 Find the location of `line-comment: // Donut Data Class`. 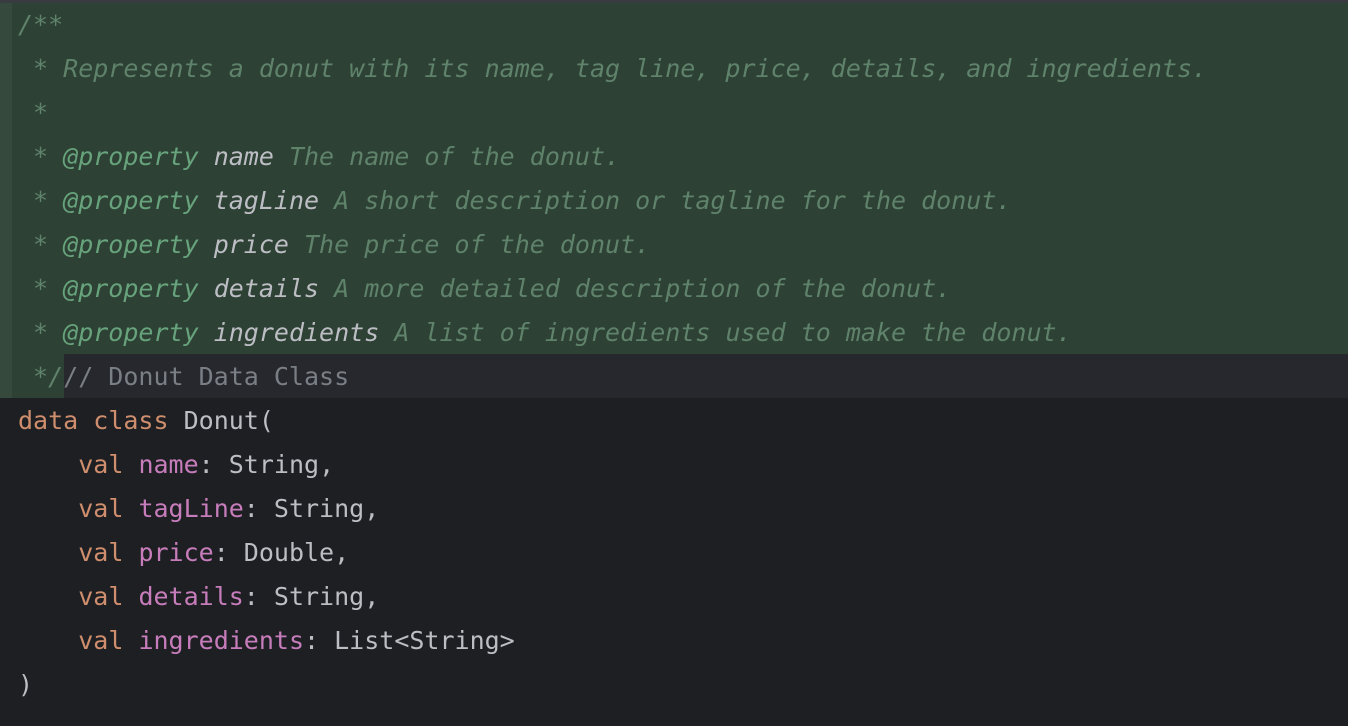

line-comment: // Donut Data Class is located at coordinates (206, 376).